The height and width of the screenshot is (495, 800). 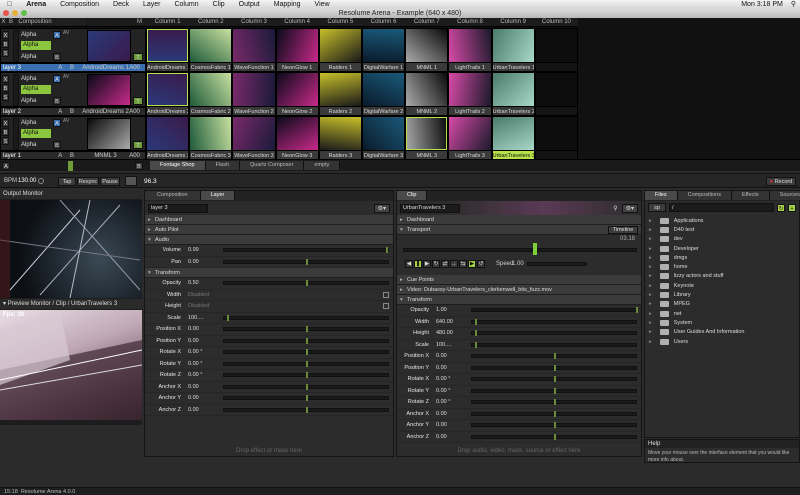 What do you see at coordinates (88, 181) in the screenshot?
I see `resync-button: Resync` at bounding box center [88, 181].